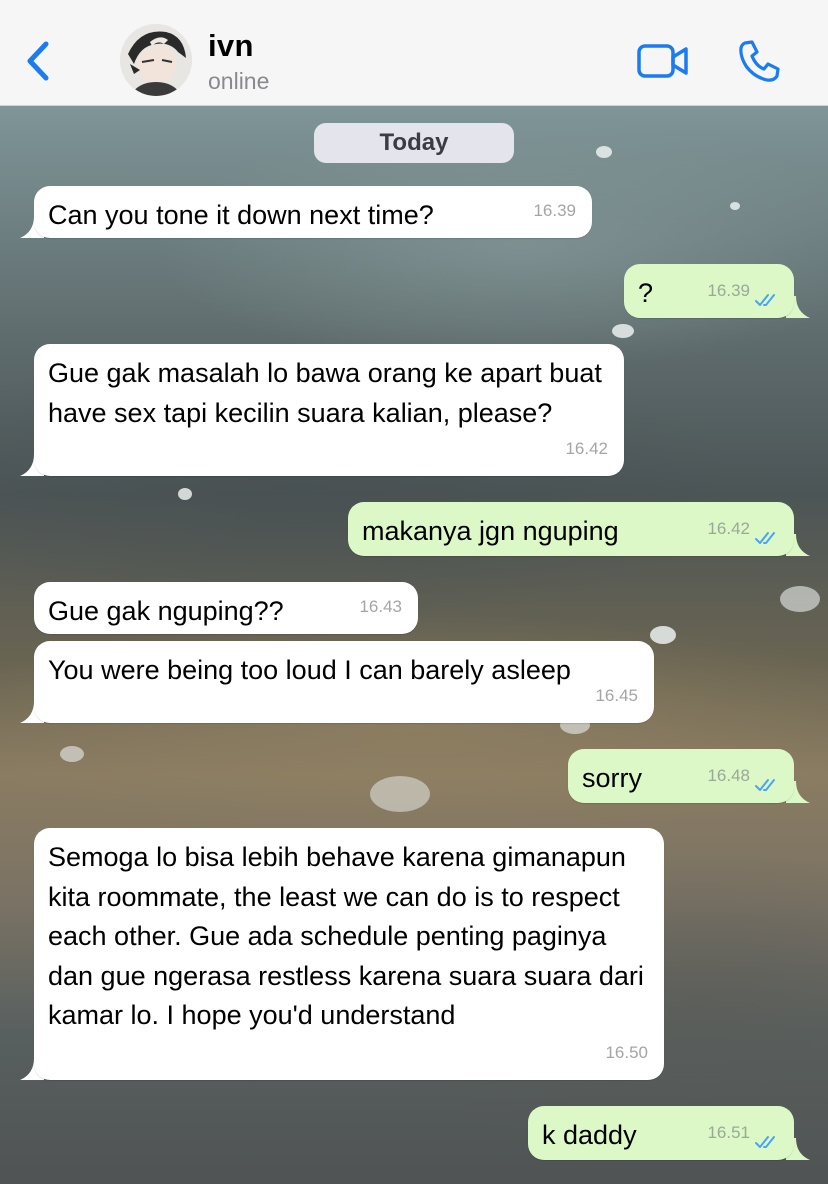 This screenshot has height=1184, width=828. What do you see at coordinates (414, 53) in the screenshot?
I see `chat-header: ivn online` at bounding box center [414, 53].